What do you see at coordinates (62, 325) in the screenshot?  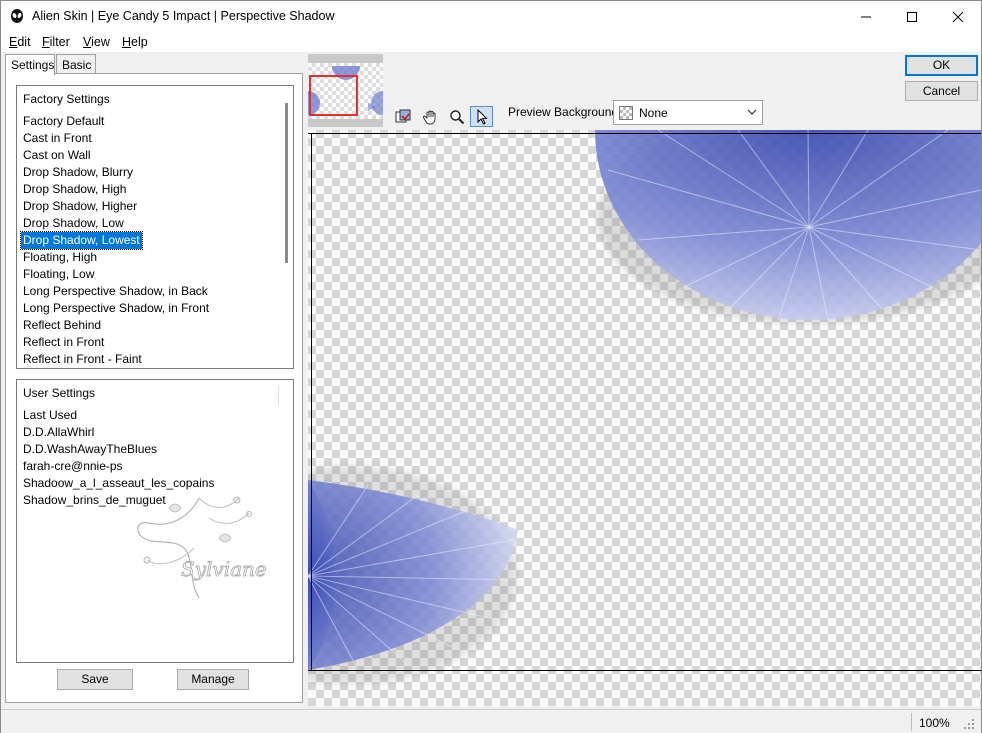 I see `factory-setting-item-label: Reflect Behind` at bounding box center [62, 325].